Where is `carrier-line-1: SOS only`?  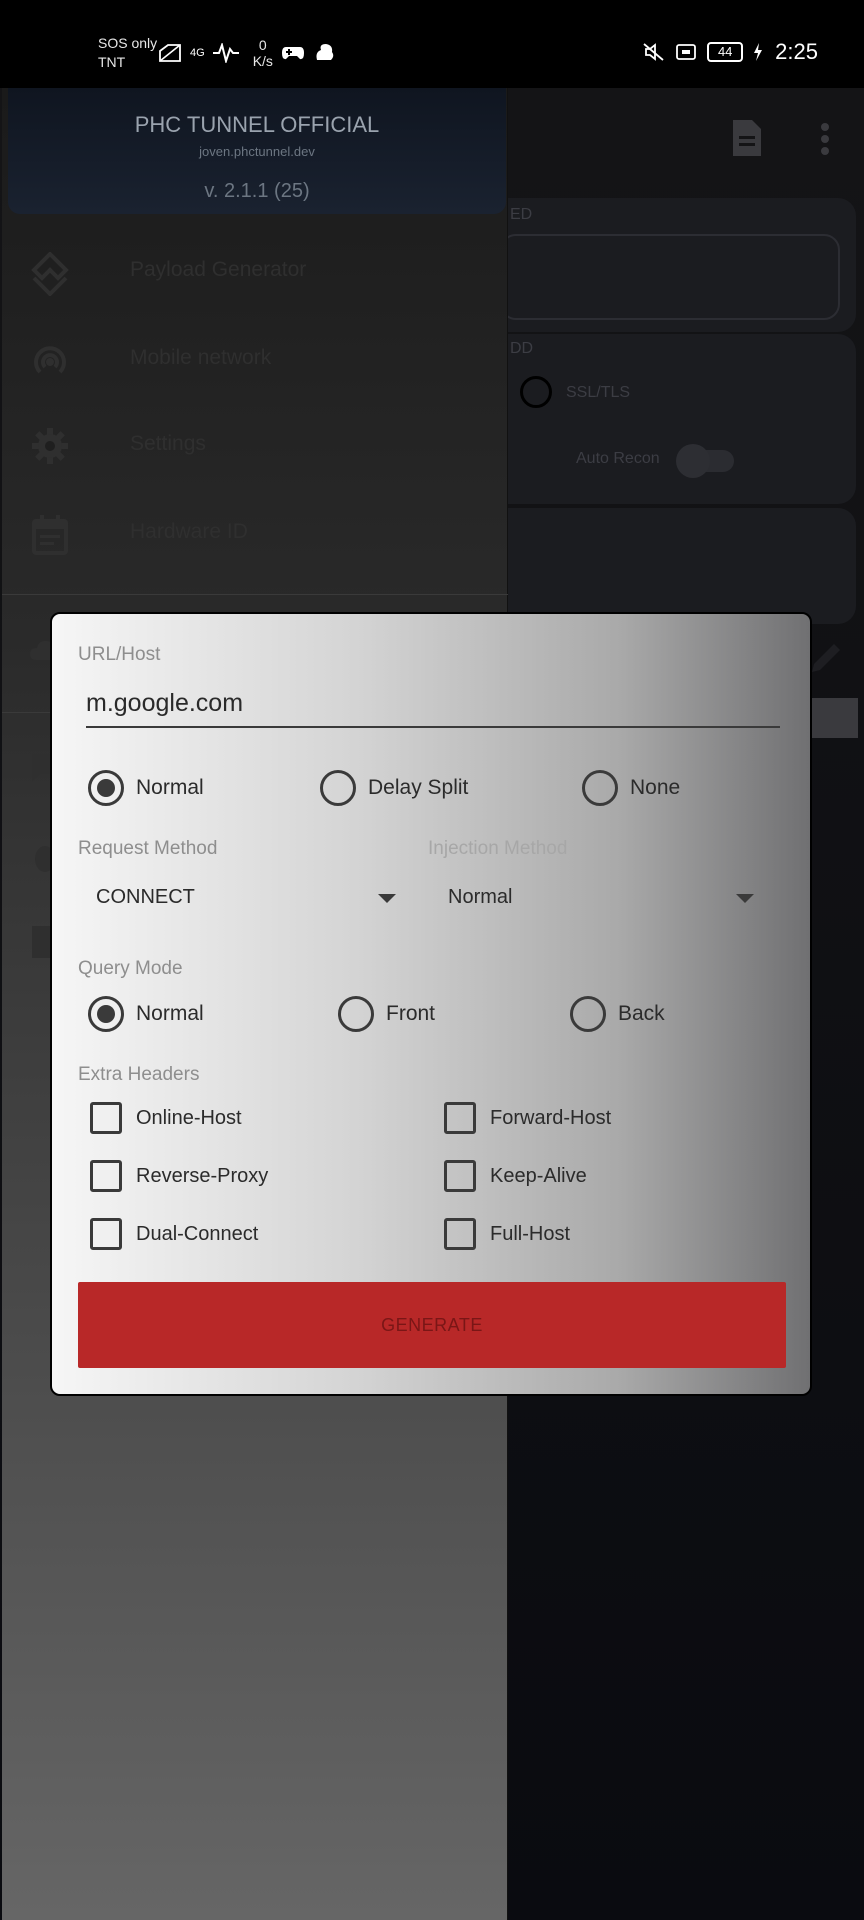 carrier-line-1: SOS only is located at coordinates (128, 43).